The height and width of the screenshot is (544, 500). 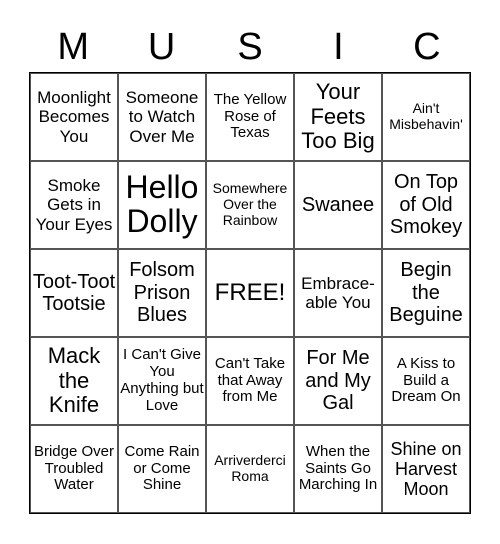 What do you see at coordinates (338, 47) in the screenshot?
I see `header-letter-i: I` at bounding box center [338, 47].